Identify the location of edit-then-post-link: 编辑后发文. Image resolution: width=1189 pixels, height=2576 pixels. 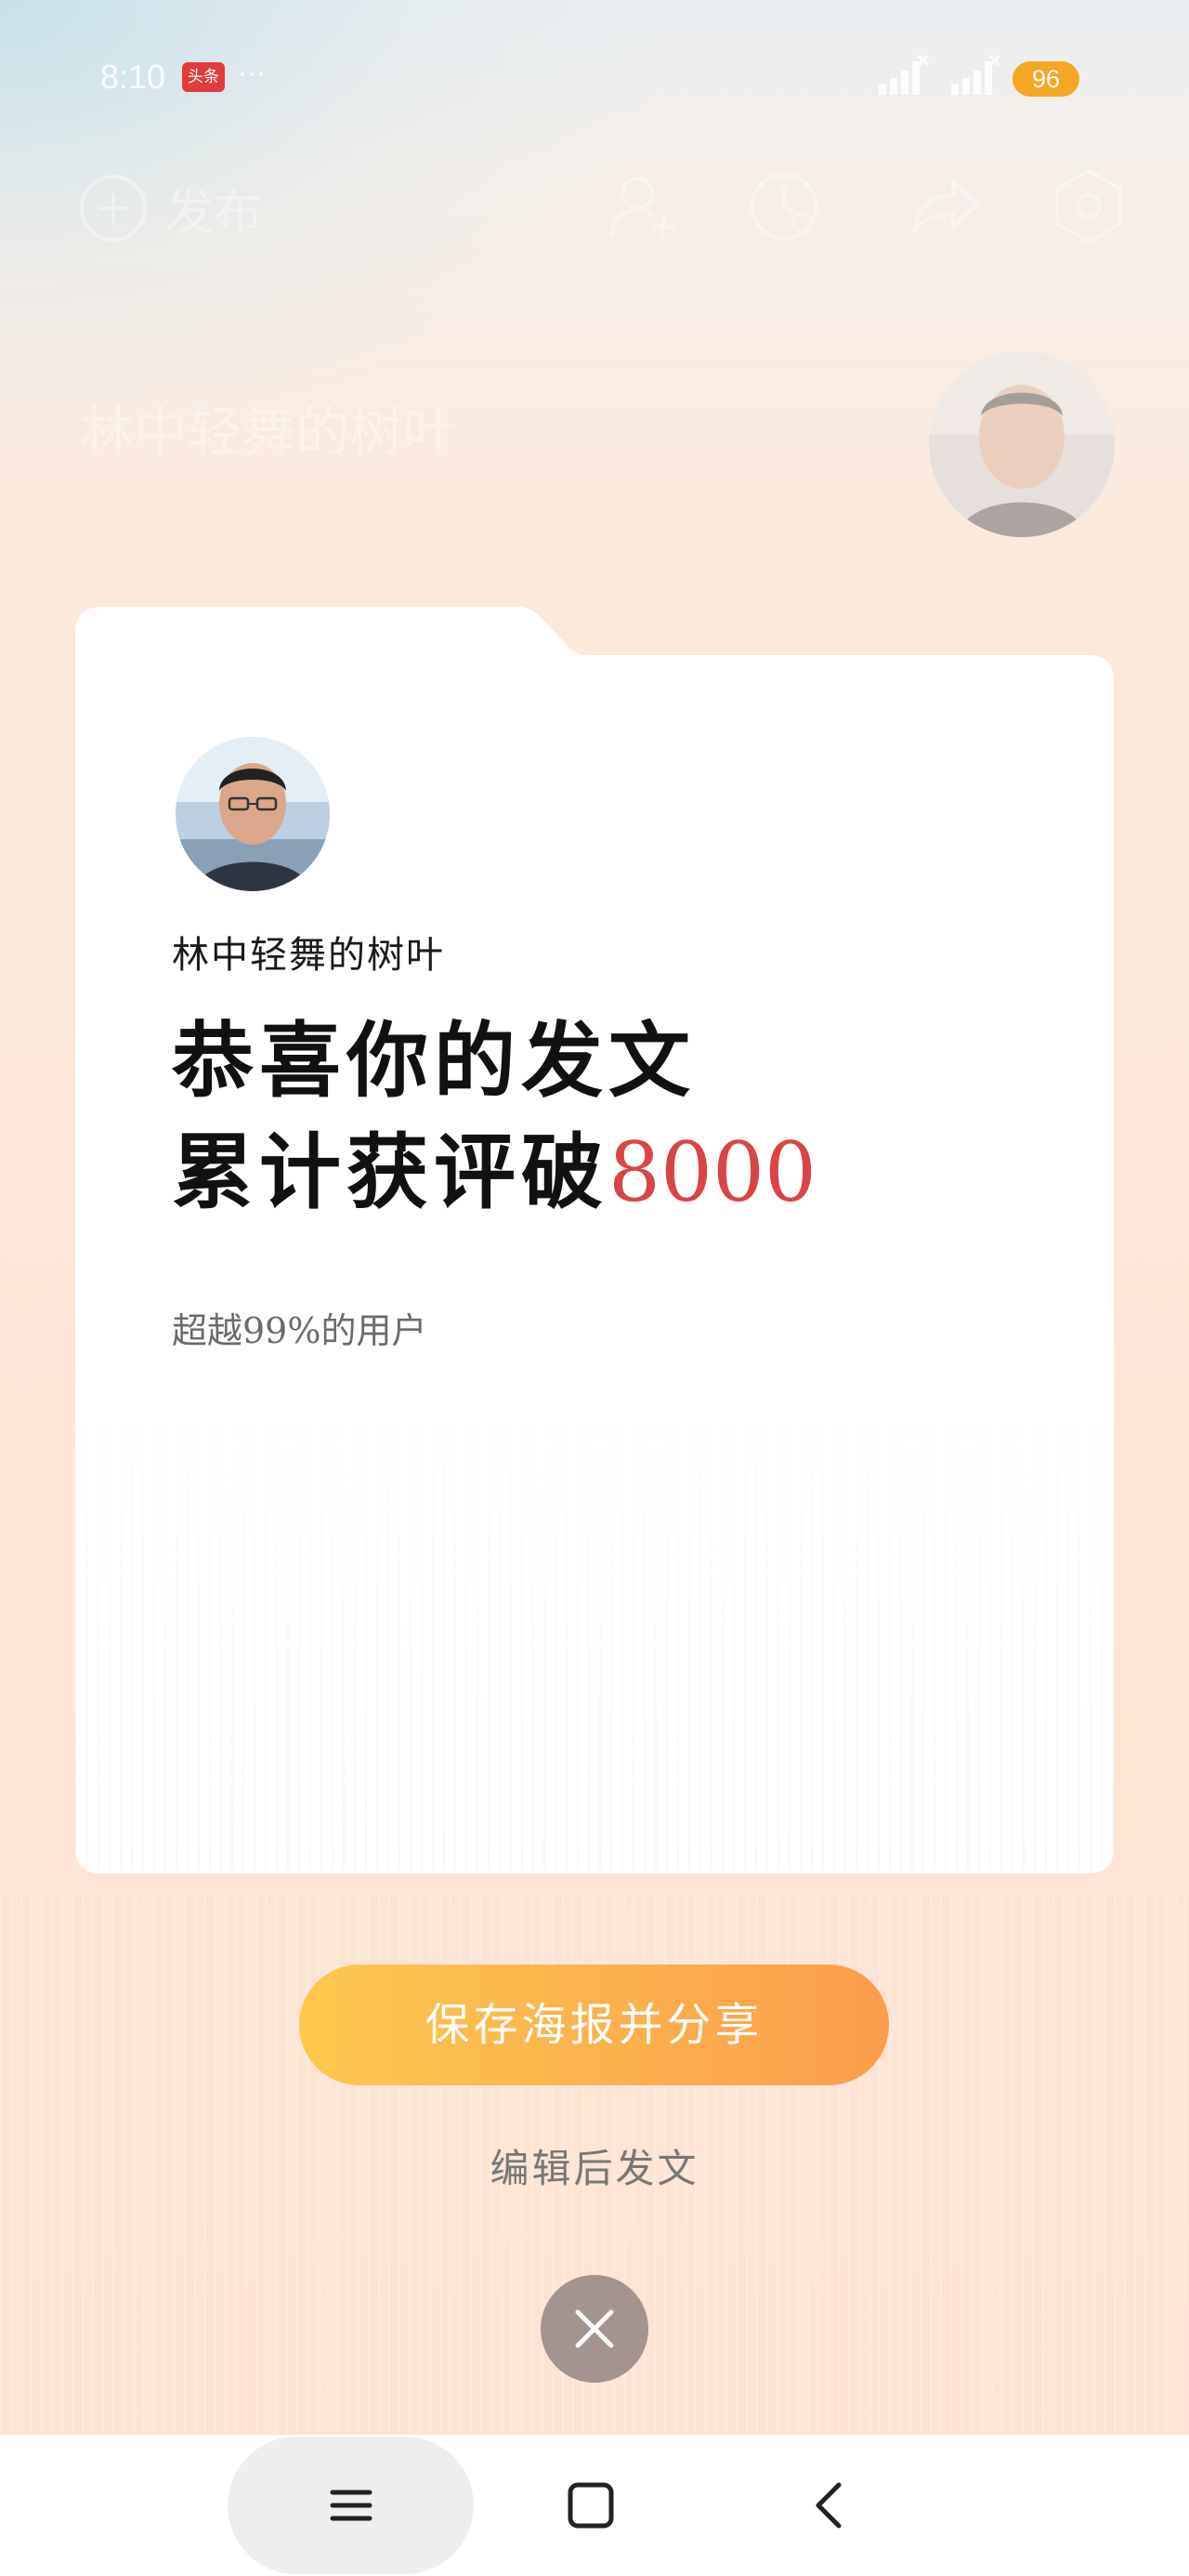
(594, 2165).